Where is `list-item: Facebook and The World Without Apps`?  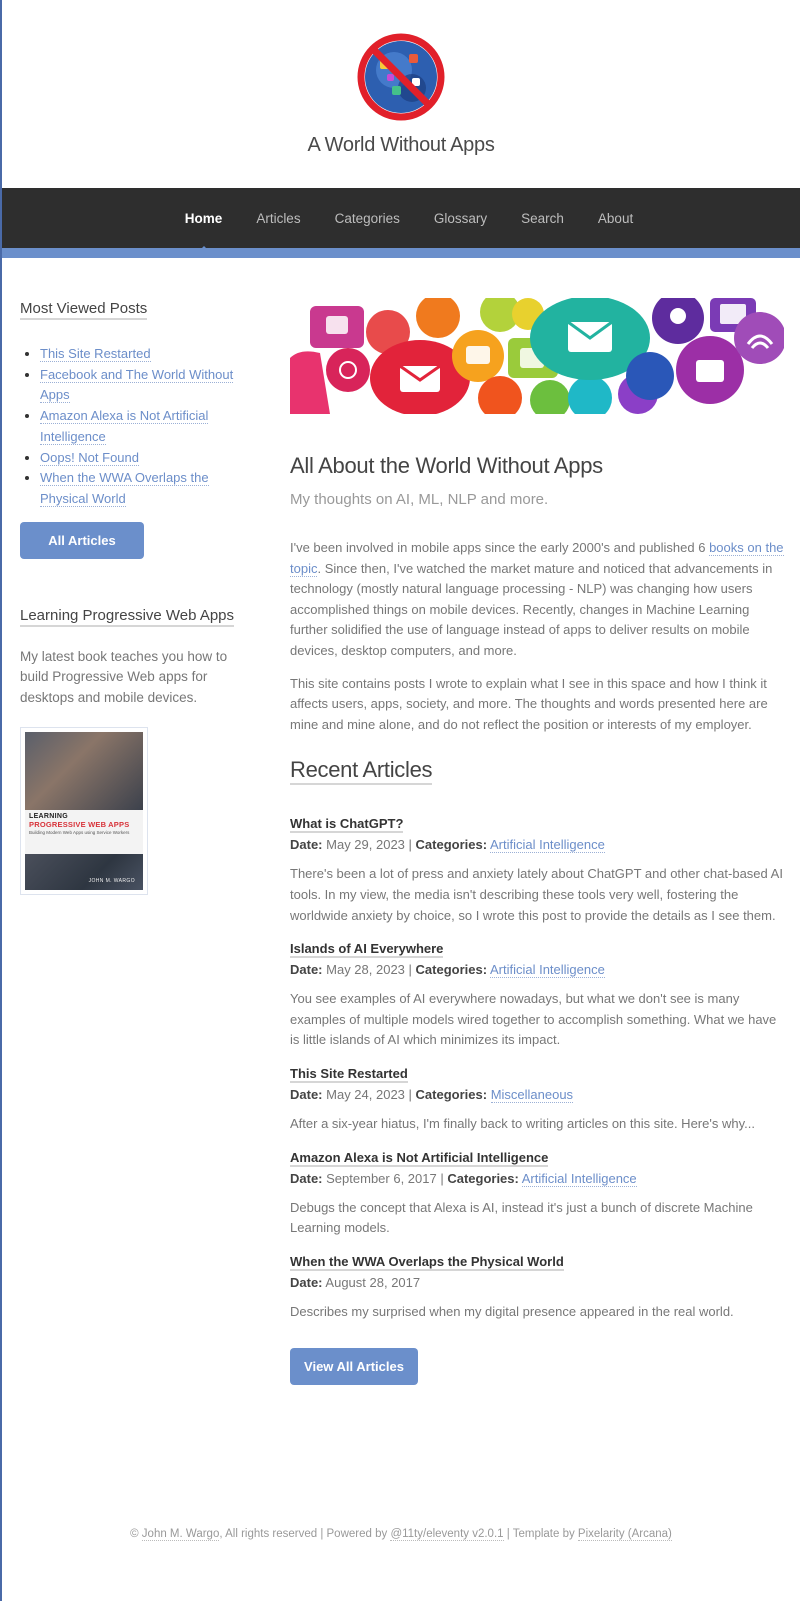
list-item: Facebook and The World Without Apps is located at coordinates (144, 385).